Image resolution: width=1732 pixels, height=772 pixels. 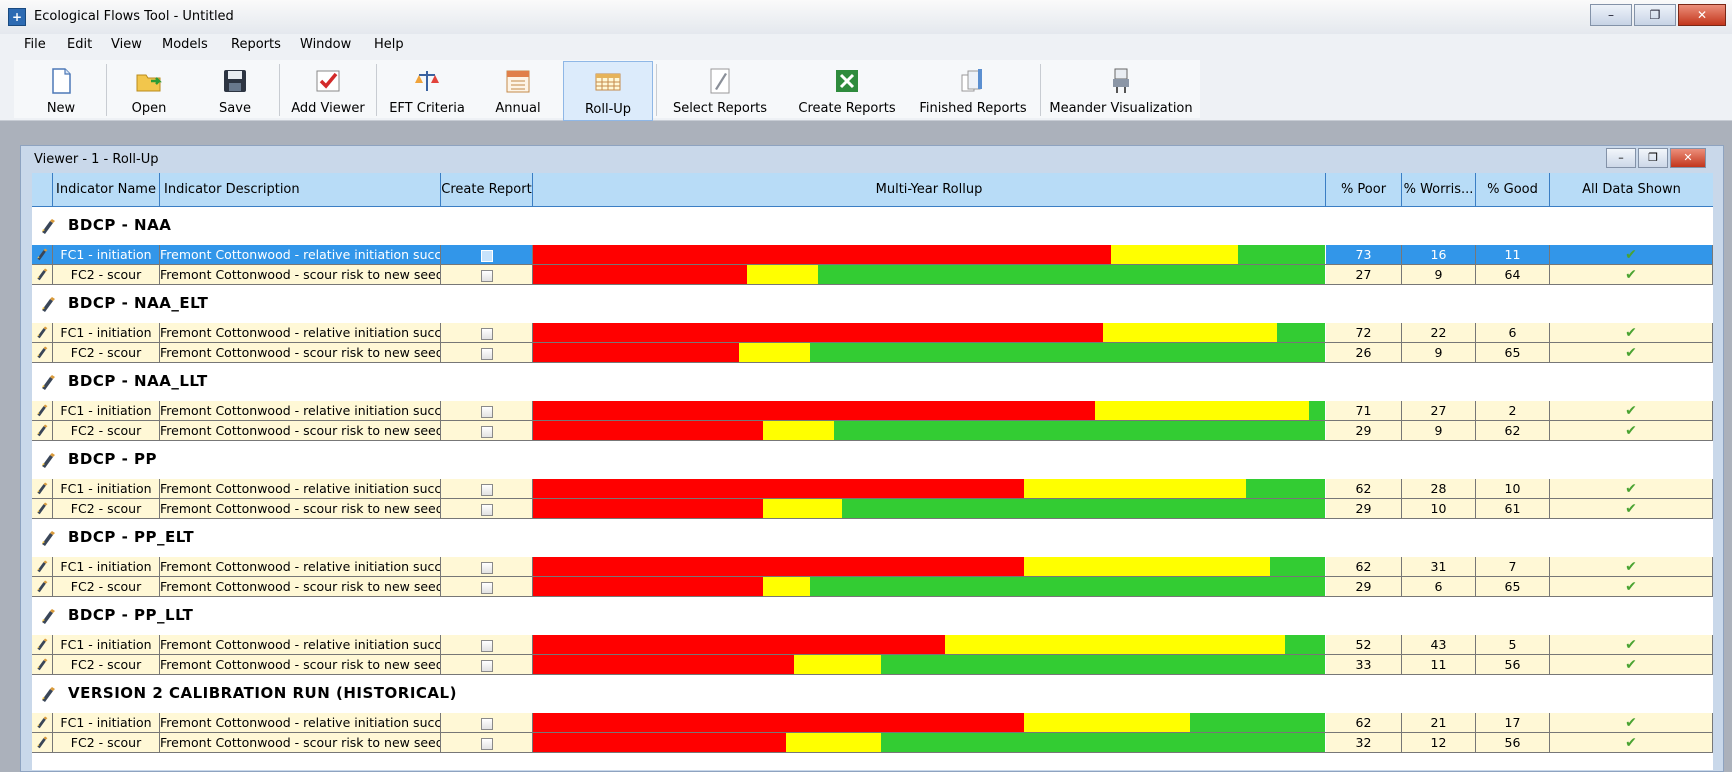 I want to click on new-button: New, so click(x=61, y=90).